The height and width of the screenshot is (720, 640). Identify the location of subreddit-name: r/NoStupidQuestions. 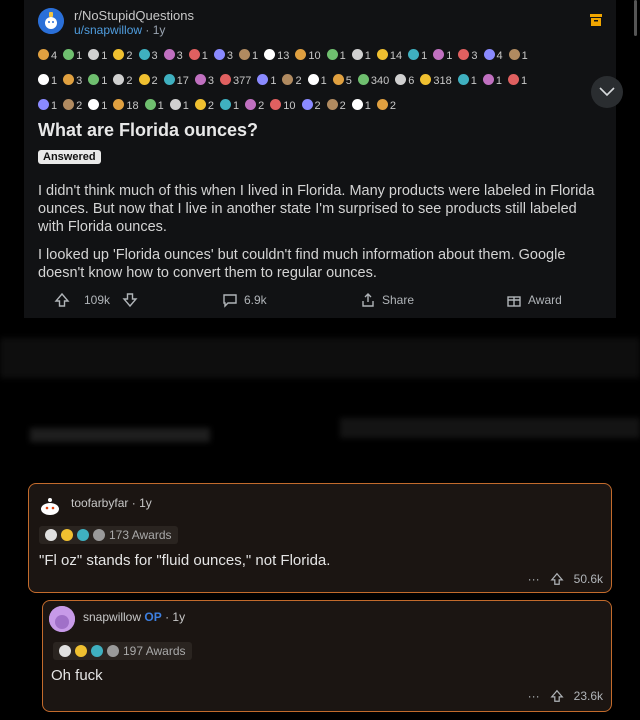
(134, 15).